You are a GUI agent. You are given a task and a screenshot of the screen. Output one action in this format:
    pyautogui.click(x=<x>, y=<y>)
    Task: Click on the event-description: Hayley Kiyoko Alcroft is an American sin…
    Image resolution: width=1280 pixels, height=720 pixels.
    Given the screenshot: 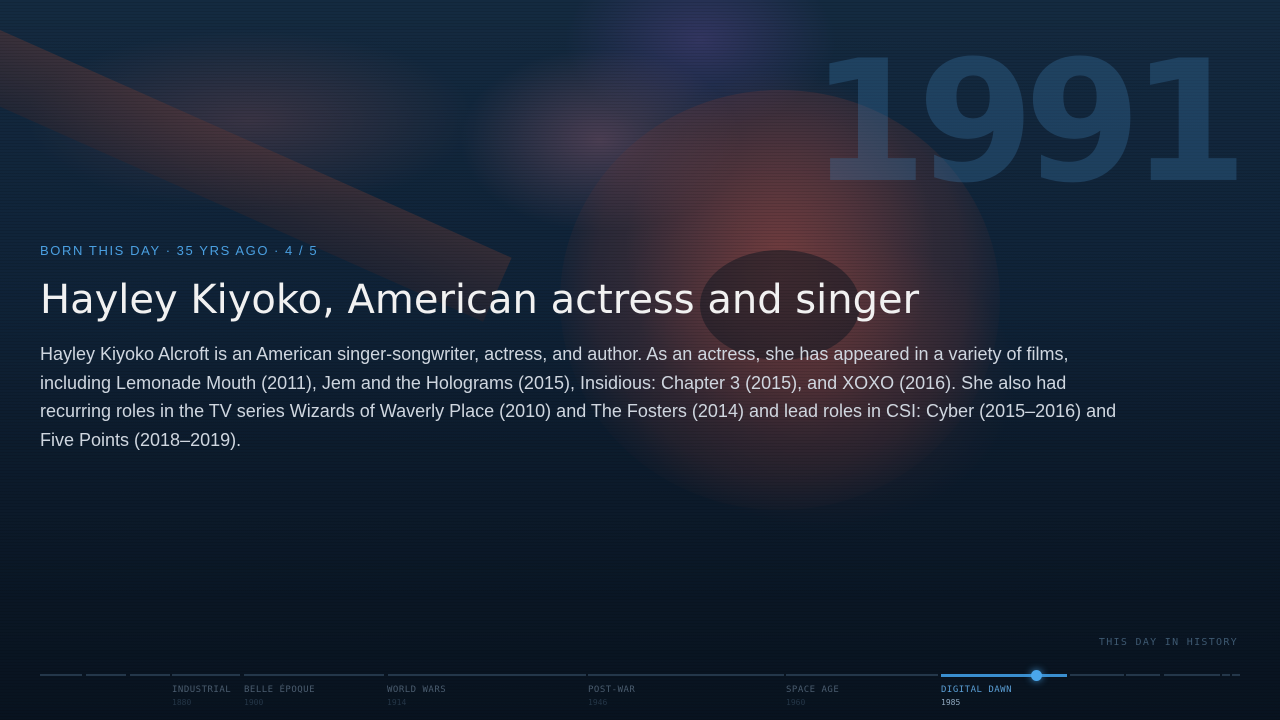 What is the action you would take?
    pyautogui.click(x=578, y=397)
    